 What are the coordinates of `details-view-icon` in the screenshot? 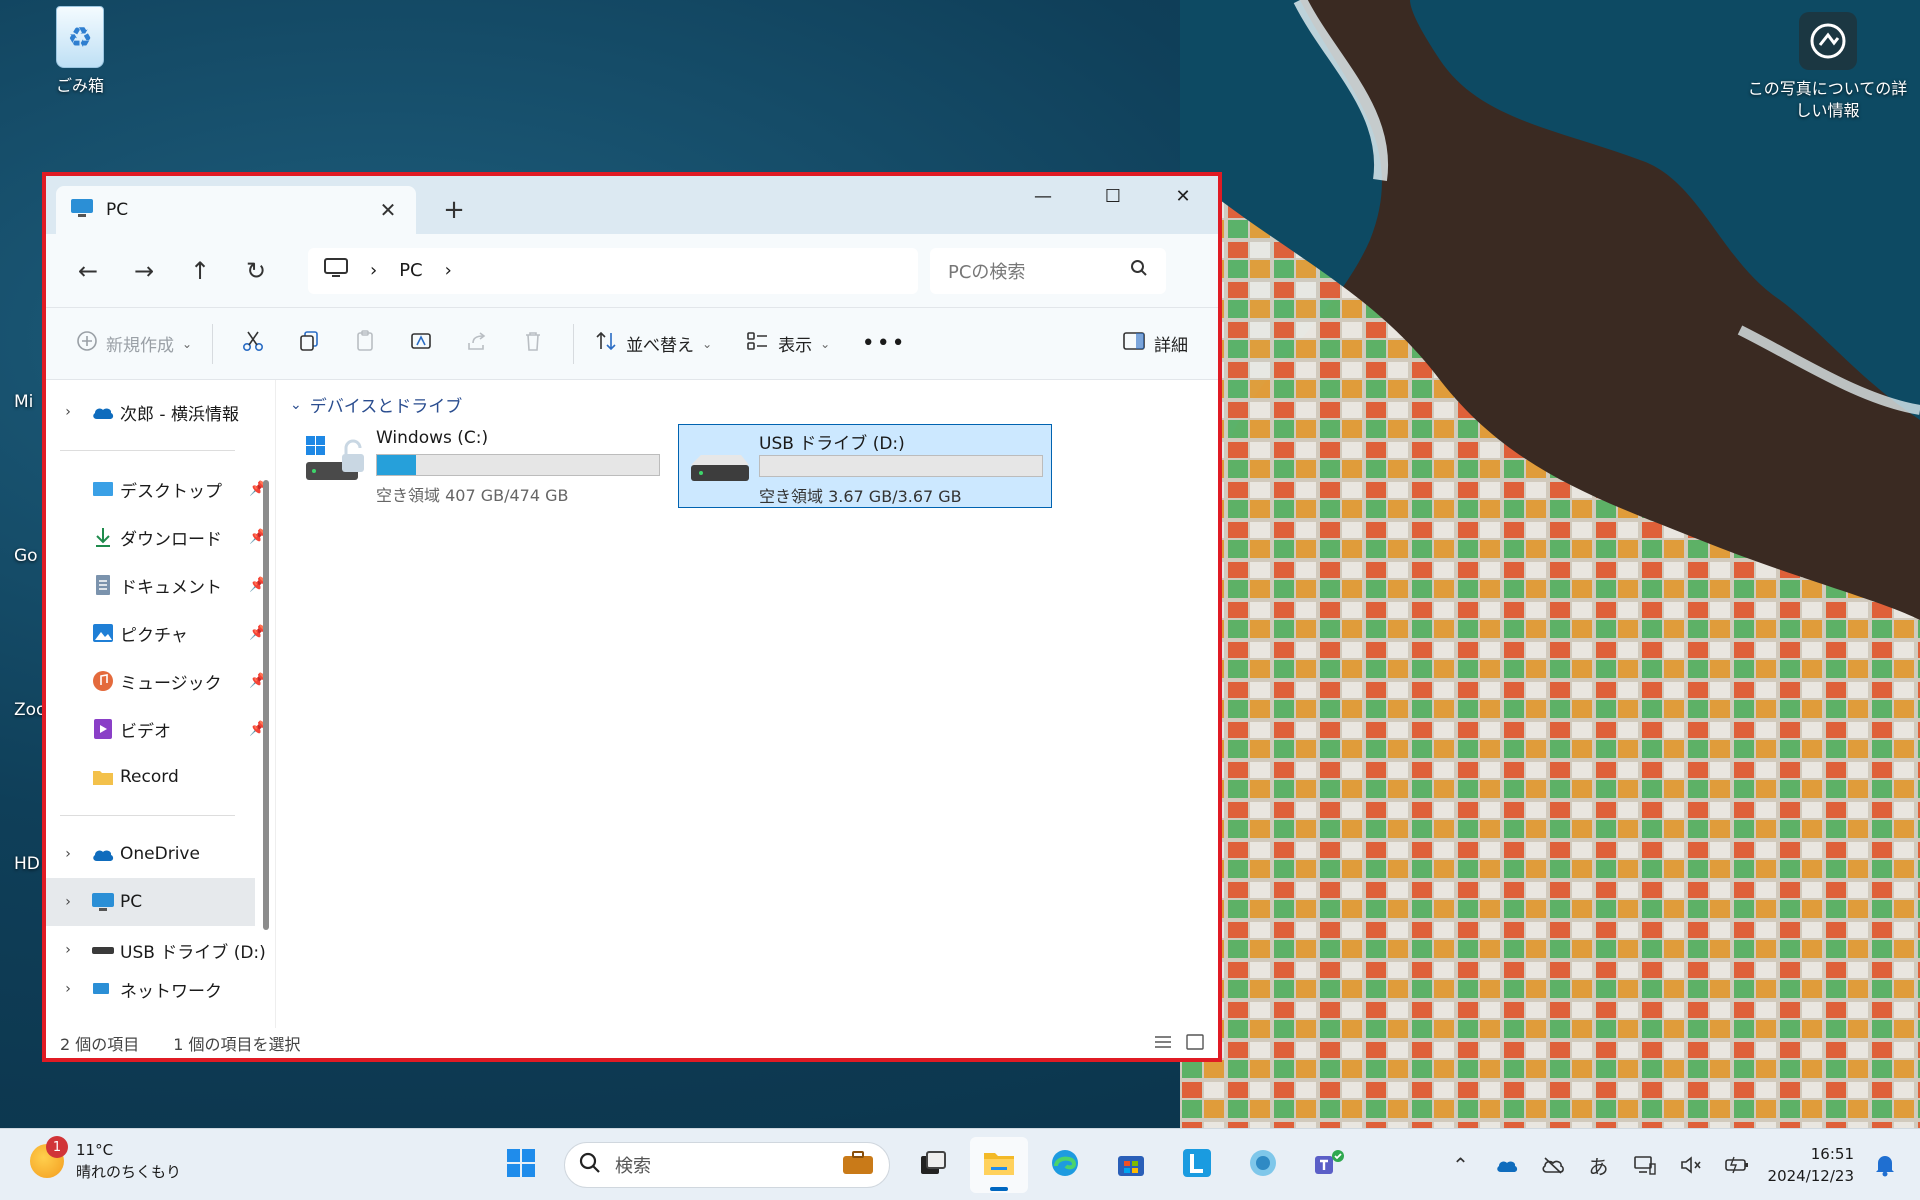 It's located at (1163, 1044).